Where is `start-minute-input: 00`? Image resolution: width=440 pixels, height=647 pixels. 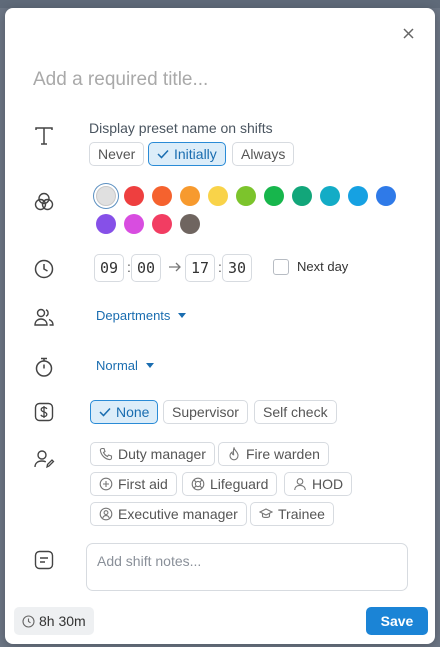
start-minute-input: 00 is located at coordinates (146, 268).